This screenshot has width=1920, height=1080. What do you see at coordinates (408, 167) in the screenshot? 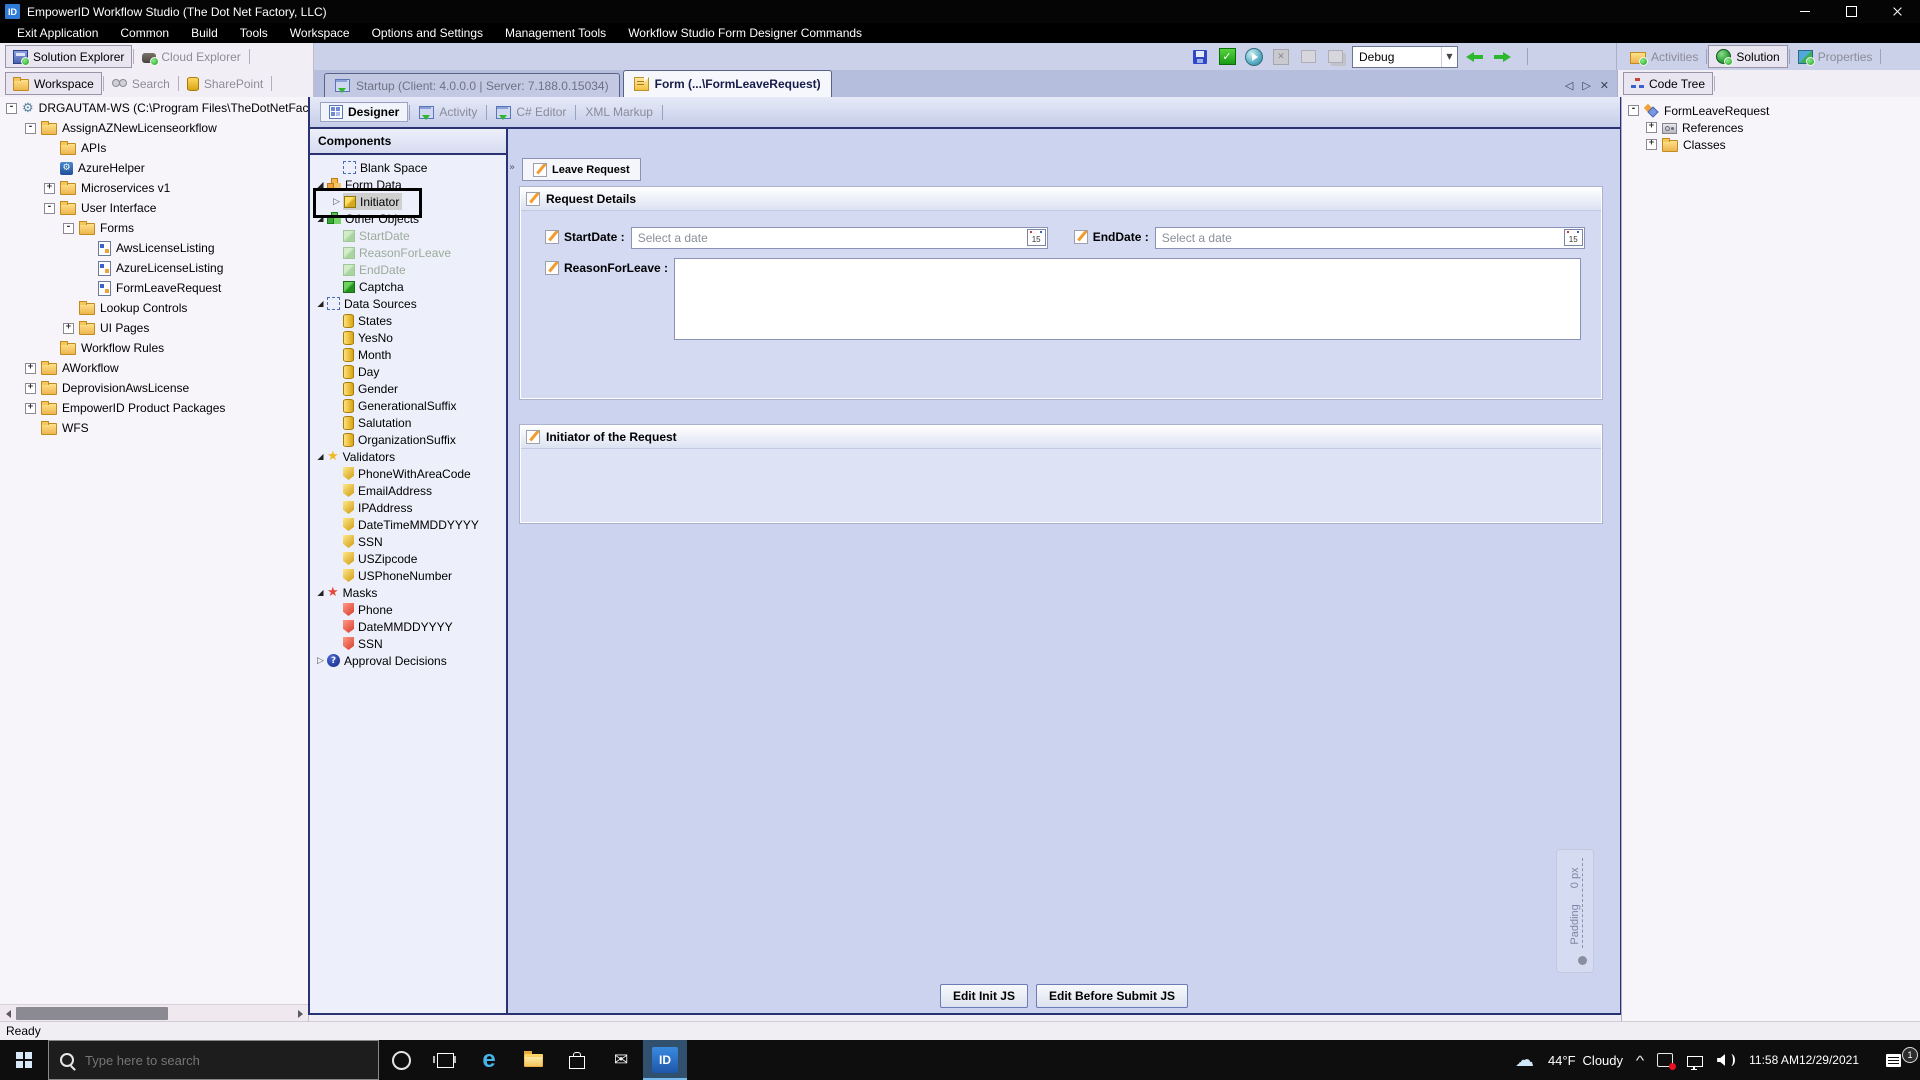
I see `component-item: Blank Space` at bounding box center [408, 167].